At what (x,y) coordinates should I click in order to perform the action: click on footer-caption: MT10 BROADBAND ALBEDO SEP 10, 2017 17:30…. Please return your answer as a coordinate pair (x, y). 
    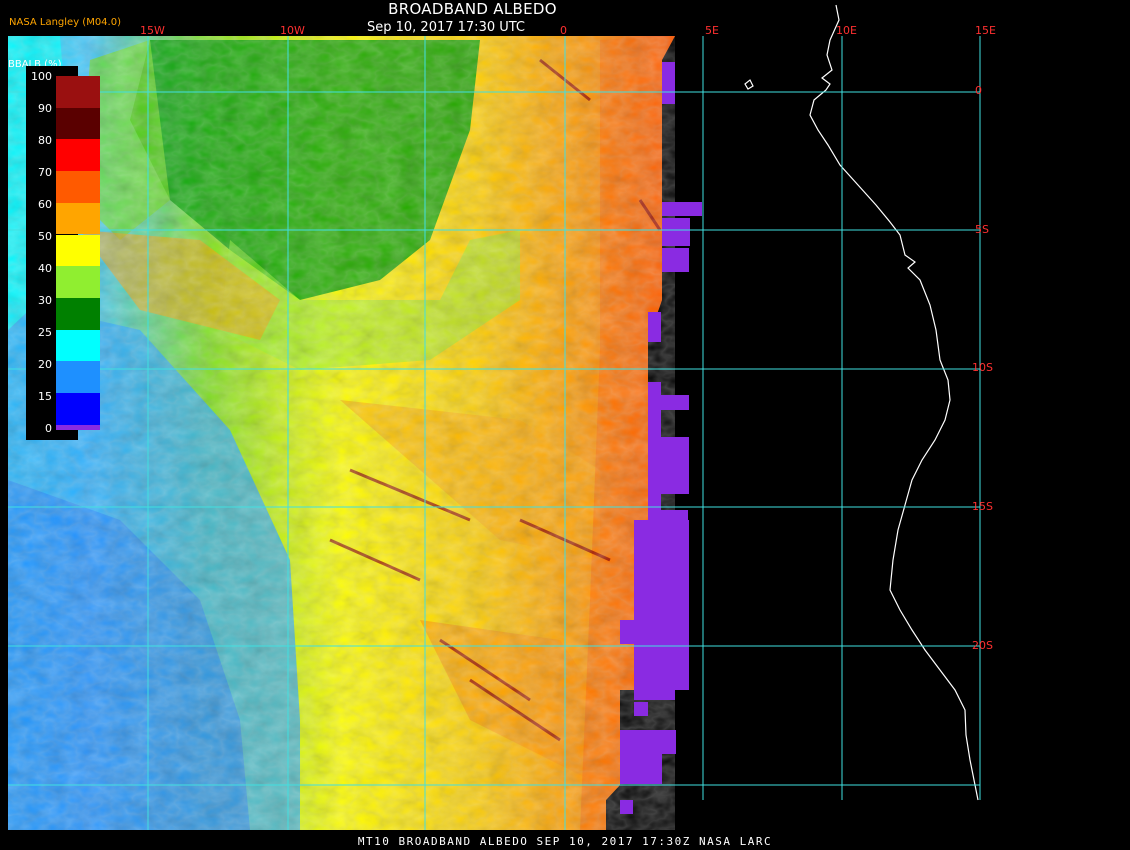
    Looking at the image, I should click on (565, 841).